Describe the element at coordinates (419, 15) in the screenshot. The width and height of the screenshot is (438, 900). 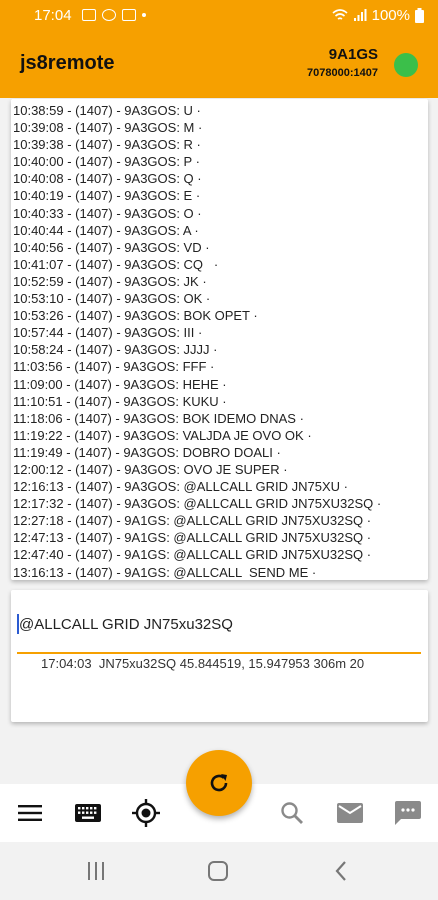
I see `battery-icon` at that location.